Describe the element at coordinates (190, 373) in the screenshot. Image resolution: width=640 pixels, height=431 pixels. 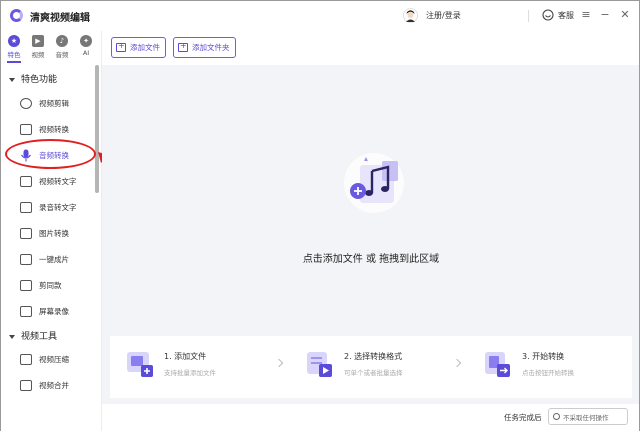
I see `step-description: 支持批量添加文件` at that location.